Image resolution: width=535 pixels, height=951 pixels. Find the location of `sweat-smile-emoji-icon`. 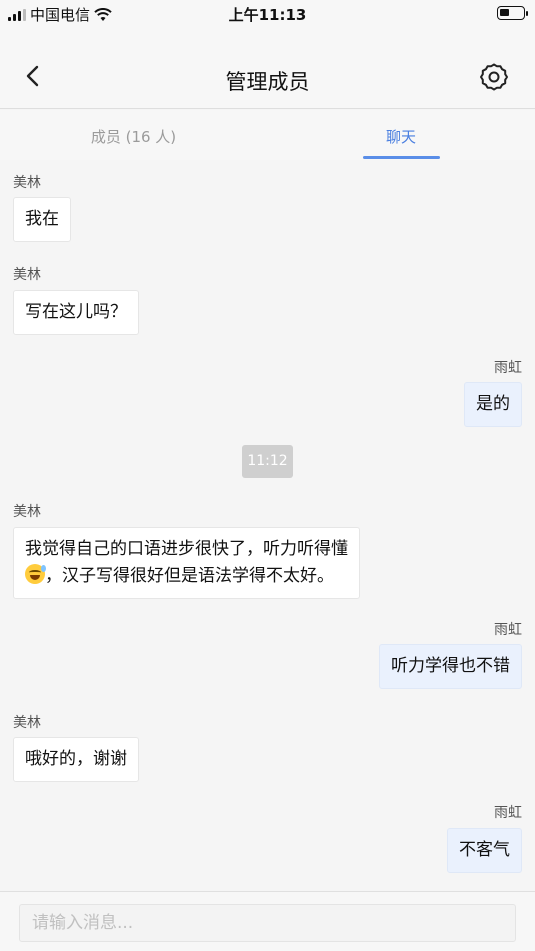

sweat-smile-emoji-icon is located at coordinates (35, 574).